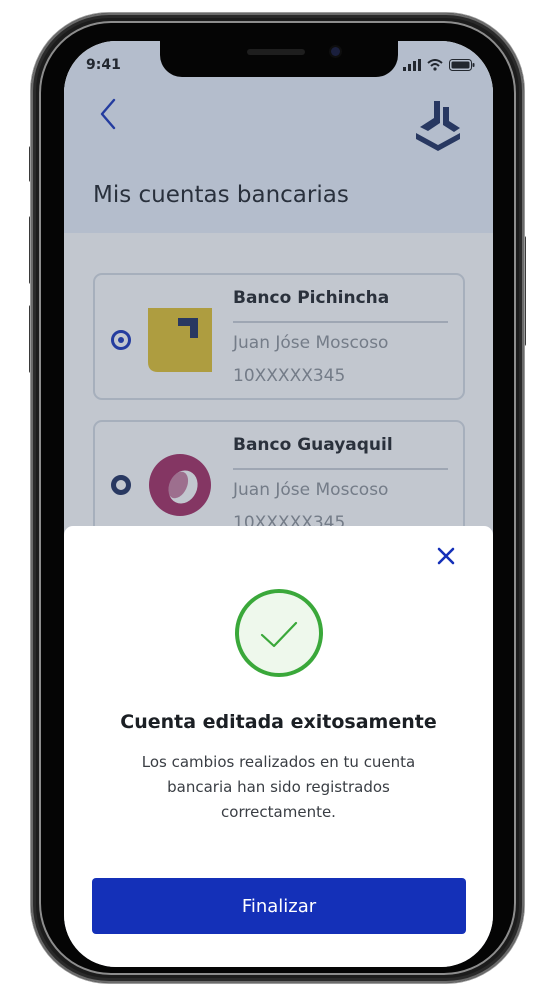 Image resolution: width=543 pixels, height=986 pixels. Describe the element at coordinates (276, 52) in the screenshot. I see `speaker` at that location.